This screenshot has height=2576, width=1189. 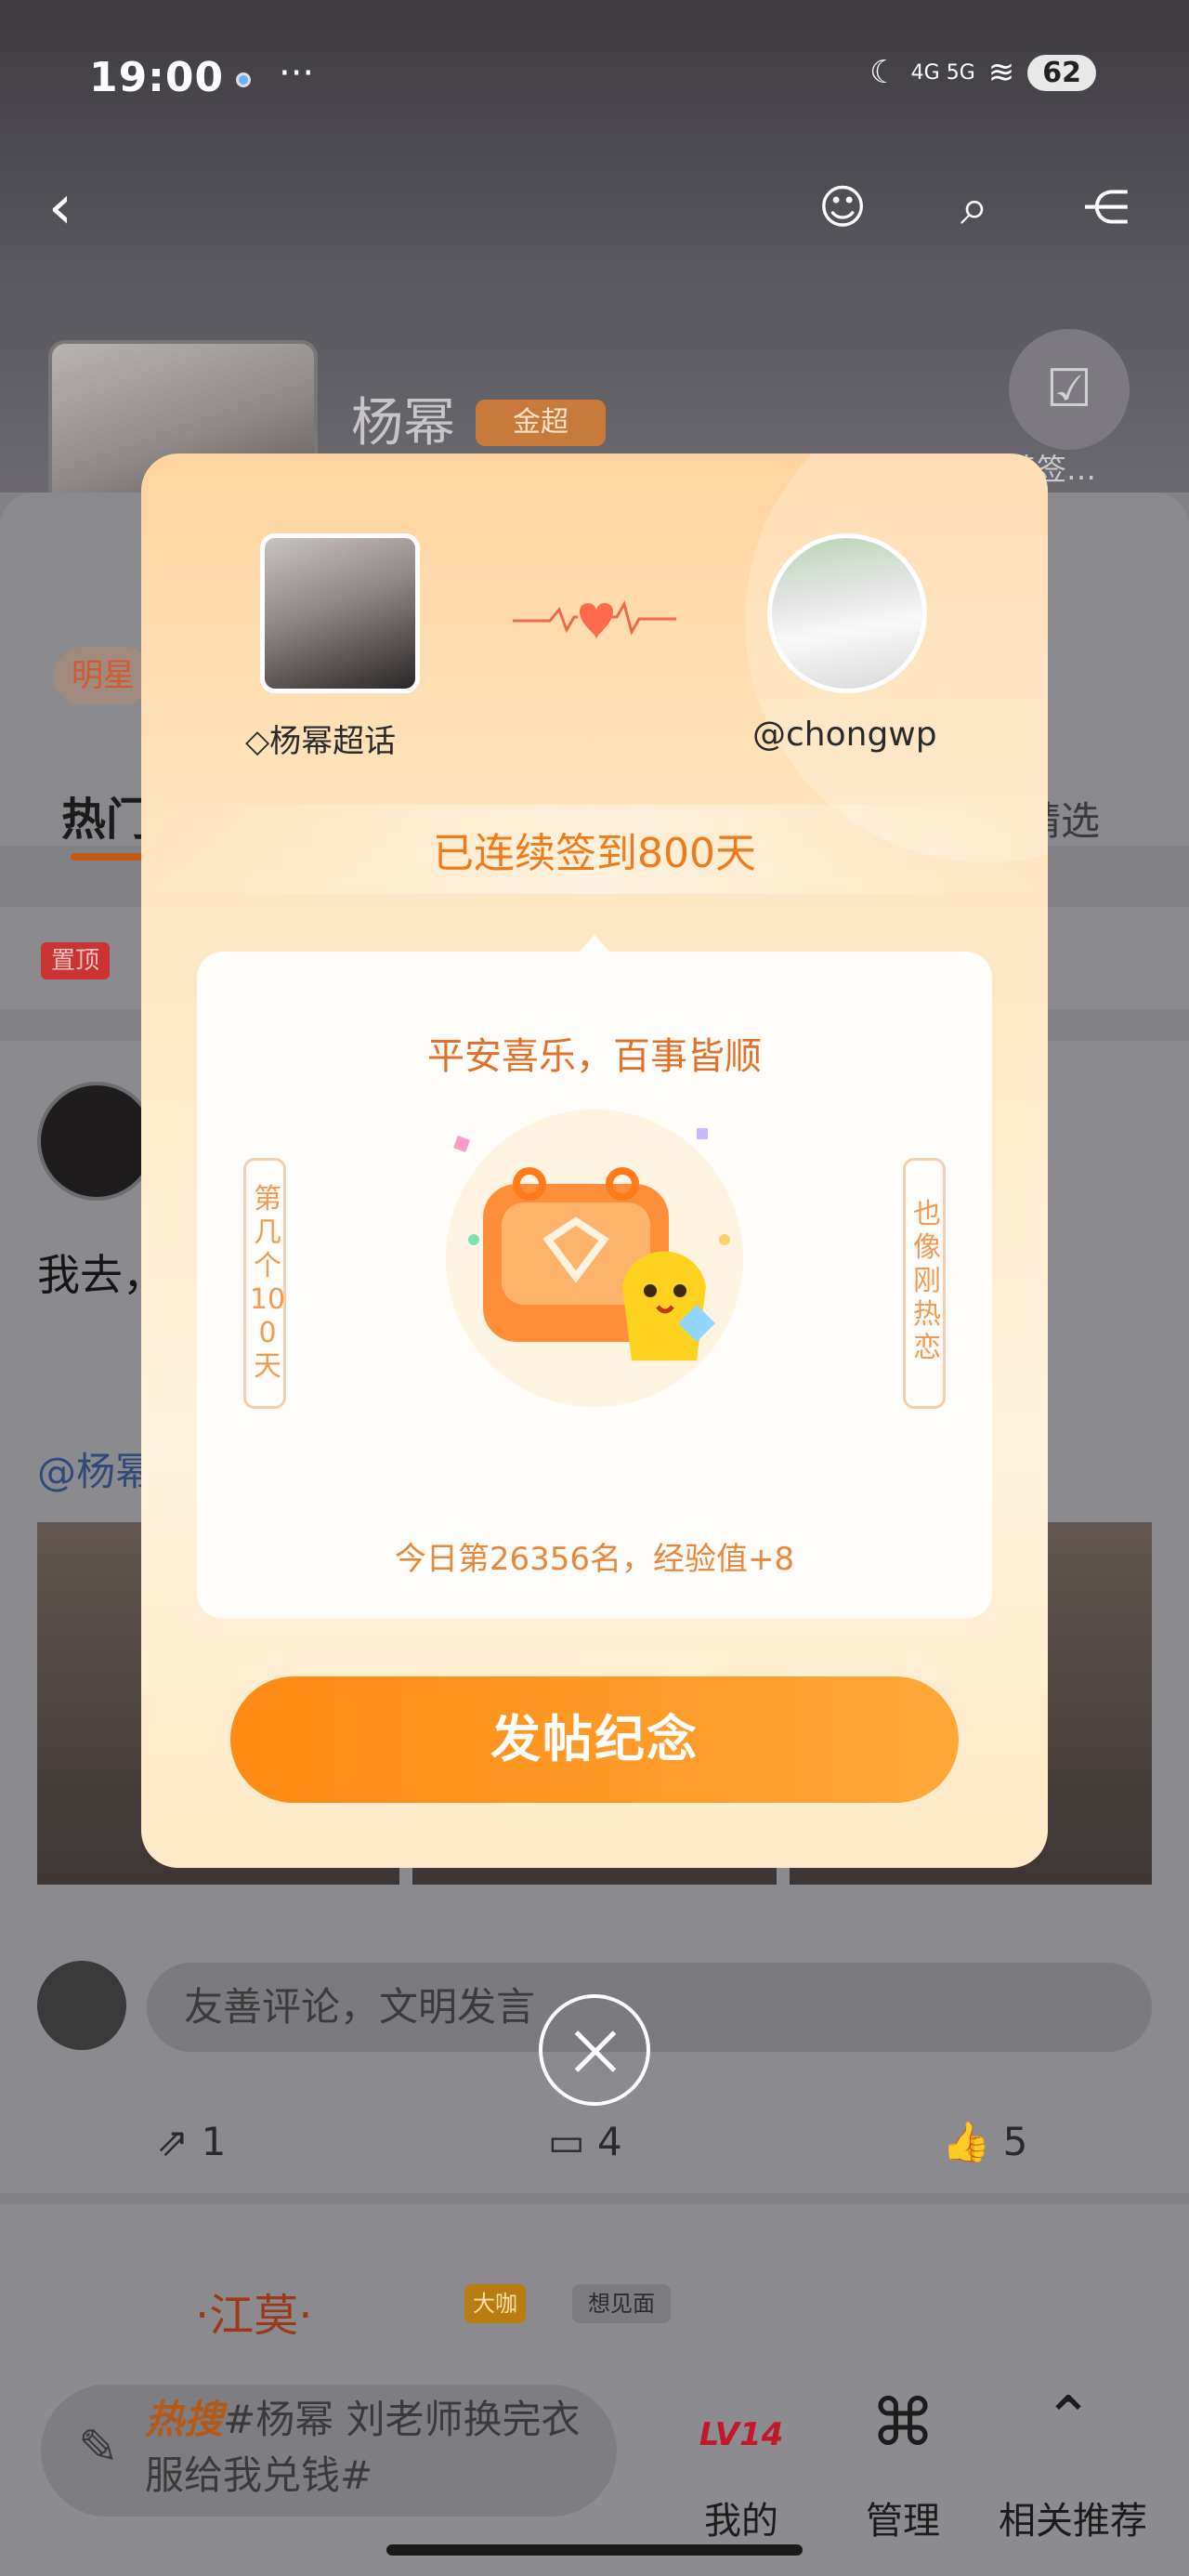 I want to click on search-icon: ⌕, so click(x=974, y=207).